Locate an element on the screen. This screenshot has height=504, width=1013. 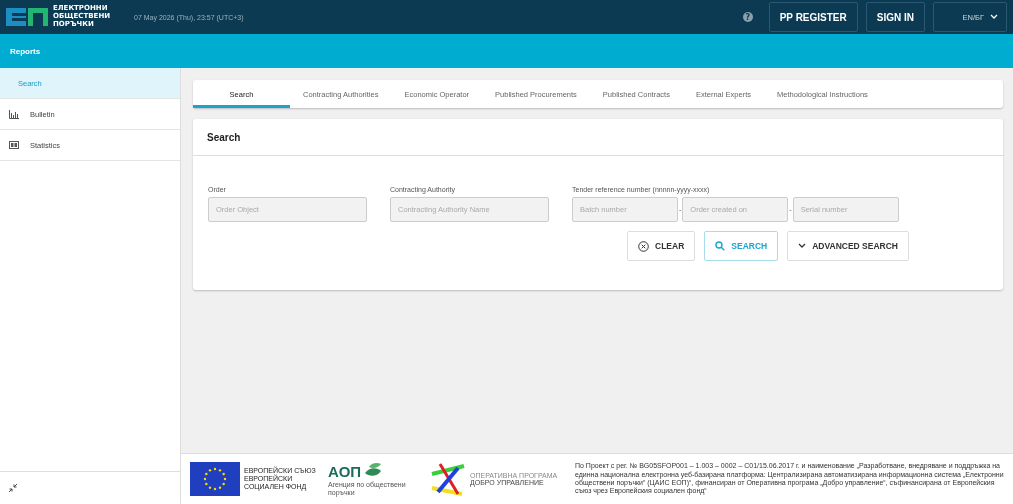
help-icon: ? is located at coordinates (747, 17).